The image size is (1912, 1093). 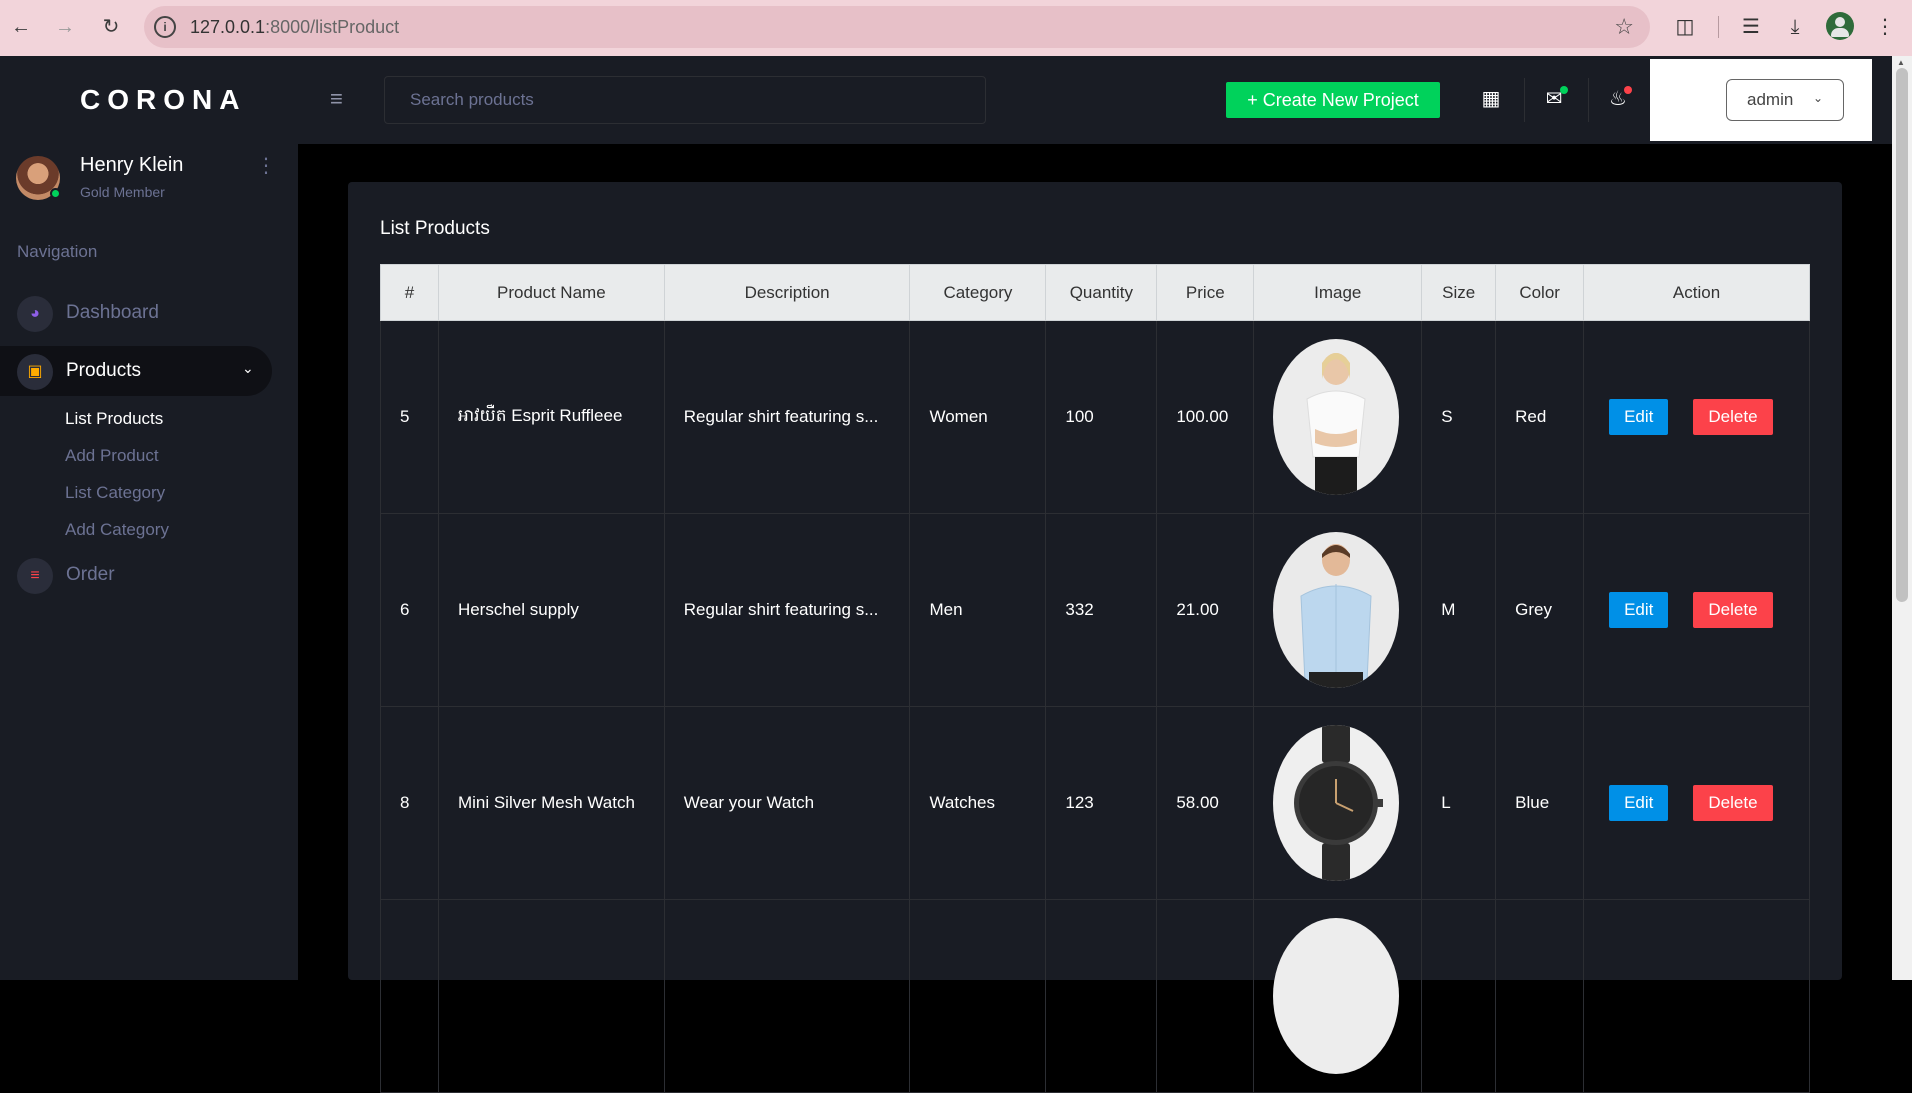 What do you see at coordinates (132, 165) in the screenshot?
I see `user-name: Henry Klein` at bounding box center [132, 165].